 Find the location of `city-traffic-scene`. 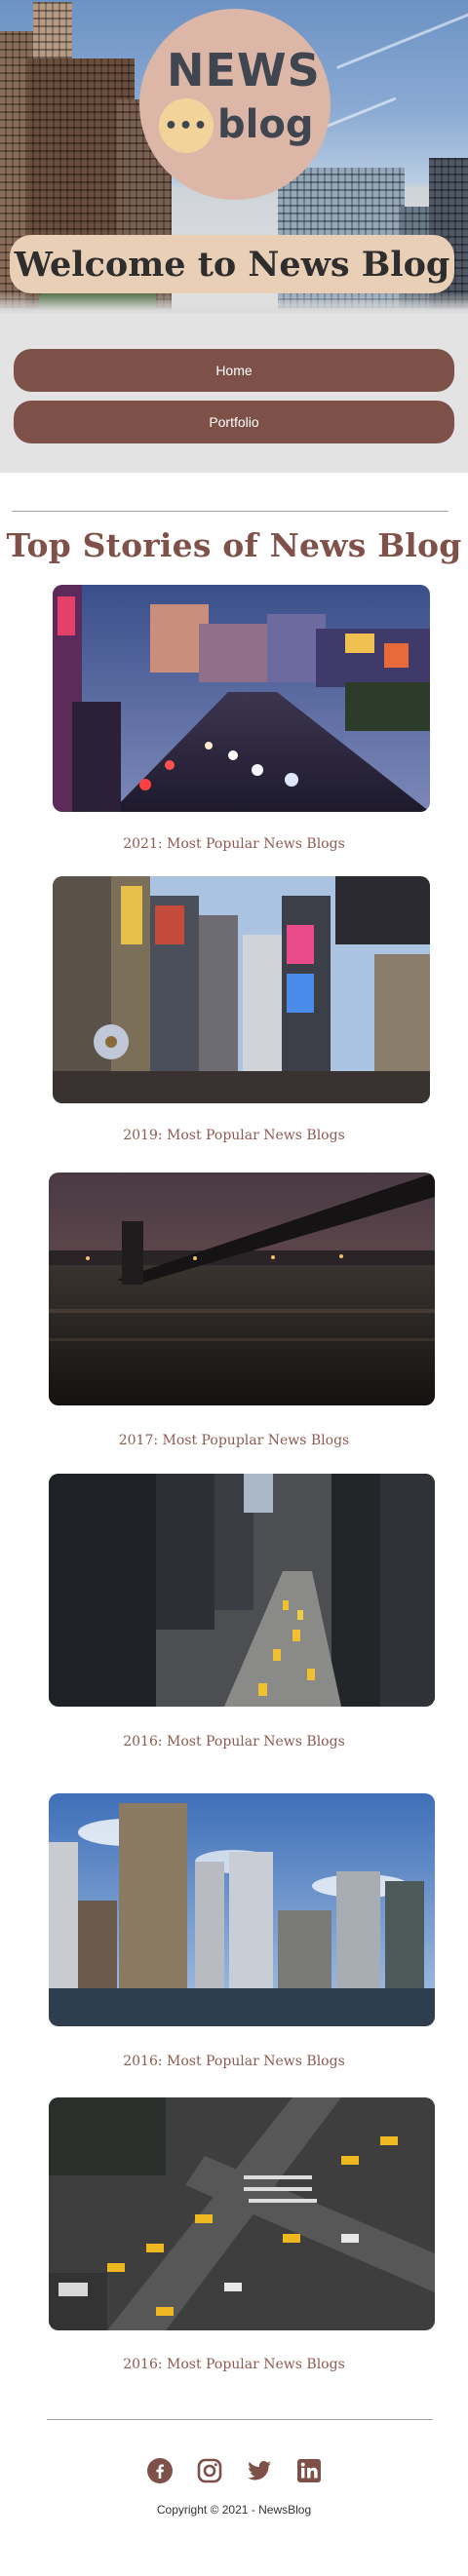

city-traffic-scene is located at coordinates (242, 1590).